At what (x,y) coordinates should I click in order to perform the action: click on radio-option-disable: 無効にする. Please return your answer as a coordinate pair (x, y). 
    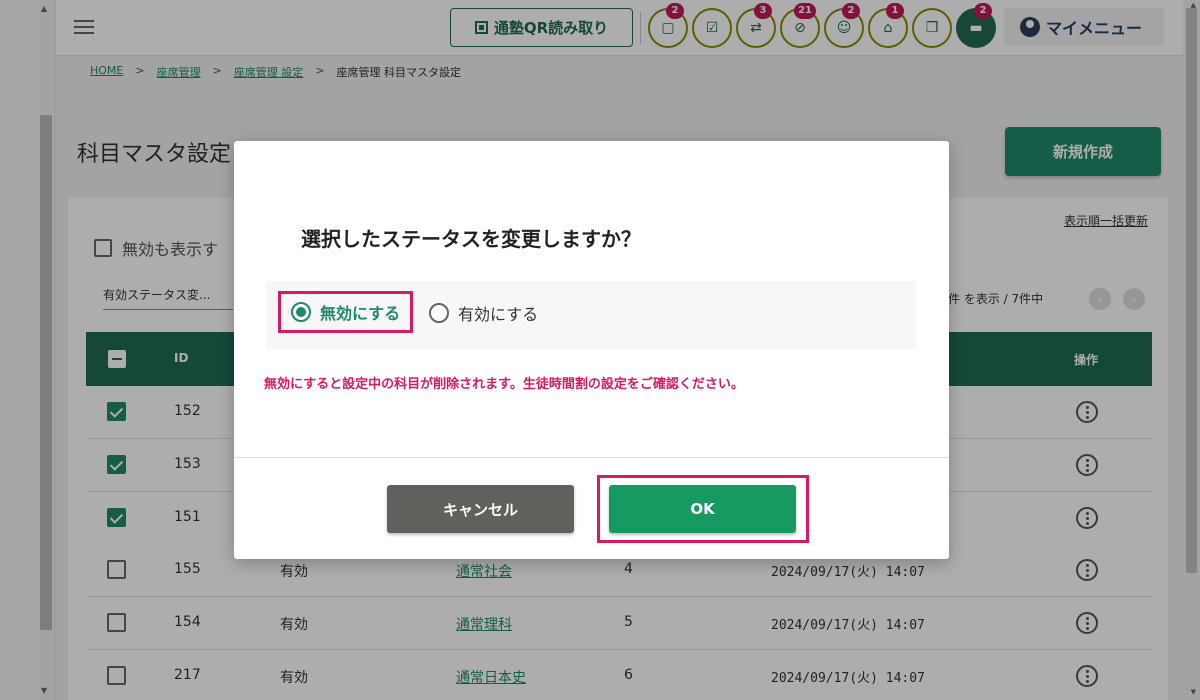
    Looking at the image, I should click on (346, 312).